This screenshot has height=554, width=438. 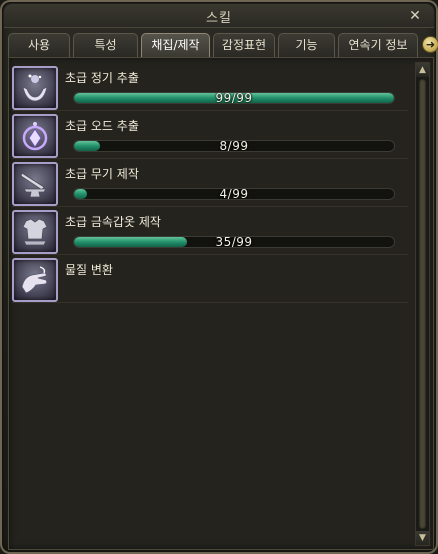 What do you see at coordinates (430, 44) in the screenshot?
I see `tab-next-arrow-icon: ➜` at bounding box center [430, 44].